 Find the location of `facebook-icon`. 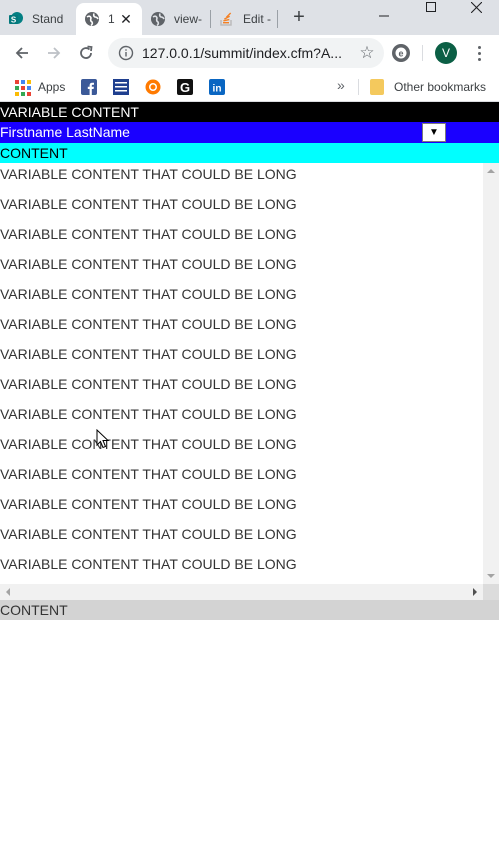

facebook-icon is located at coordinates (89, 87).